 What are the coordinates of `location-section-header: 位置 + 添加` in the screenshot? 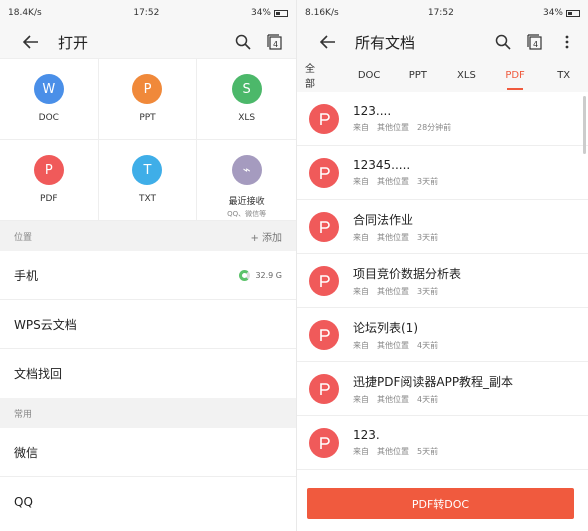 It's located at (148, 236).